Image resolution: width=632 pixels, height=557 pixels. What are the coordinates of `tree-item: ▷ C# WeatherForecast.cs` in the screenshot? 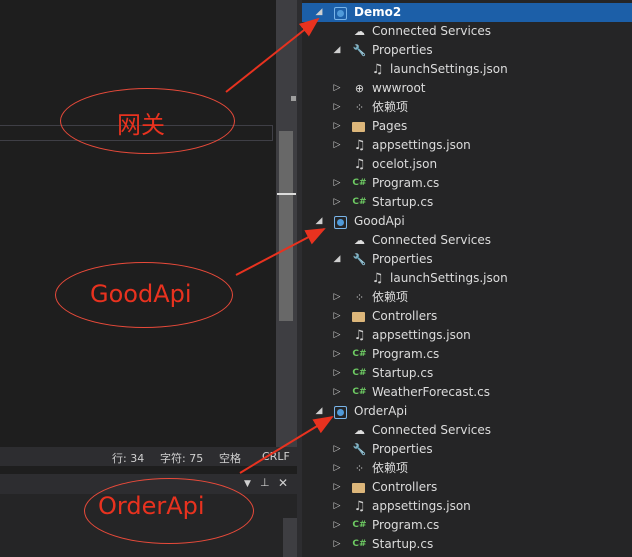 It's located at (467, 392).